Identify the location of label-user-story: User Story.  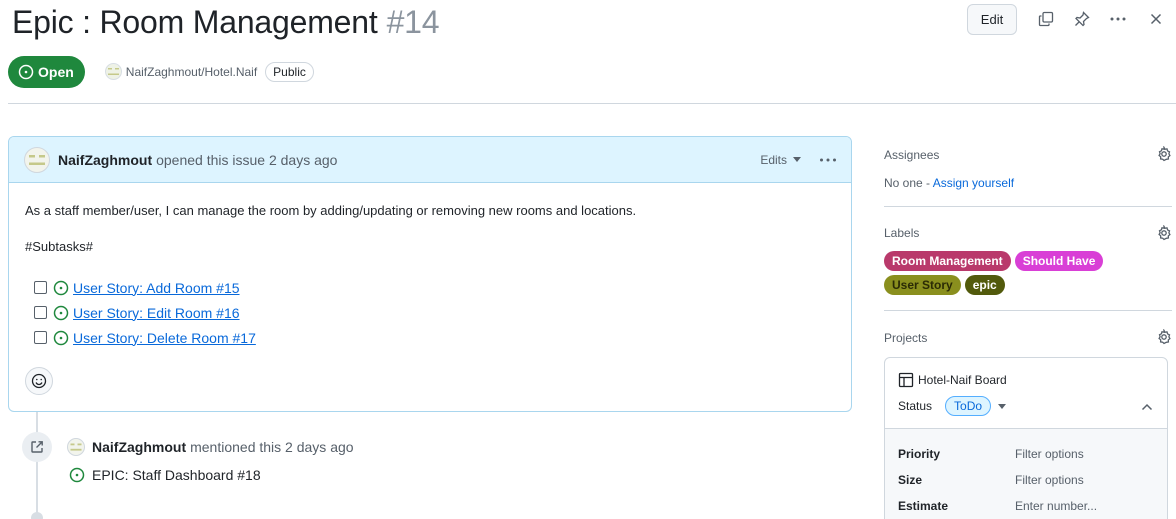
(922, 285).